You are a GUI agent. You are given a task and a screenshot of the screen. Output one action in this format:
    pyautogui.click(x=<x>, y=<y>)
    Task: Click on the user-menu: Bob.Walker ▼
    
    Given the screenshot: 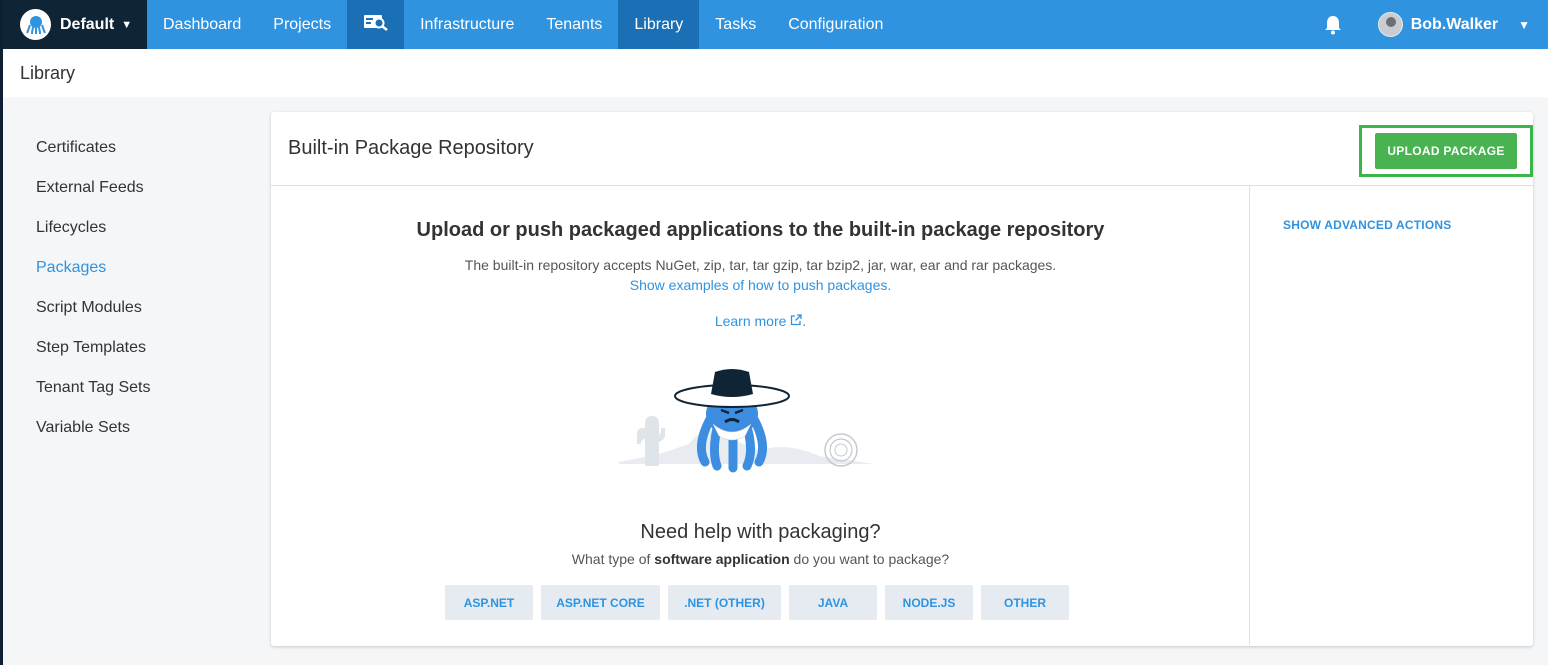 What is the action you would take?
    pyautogui.click(x=1453, y=24)
    